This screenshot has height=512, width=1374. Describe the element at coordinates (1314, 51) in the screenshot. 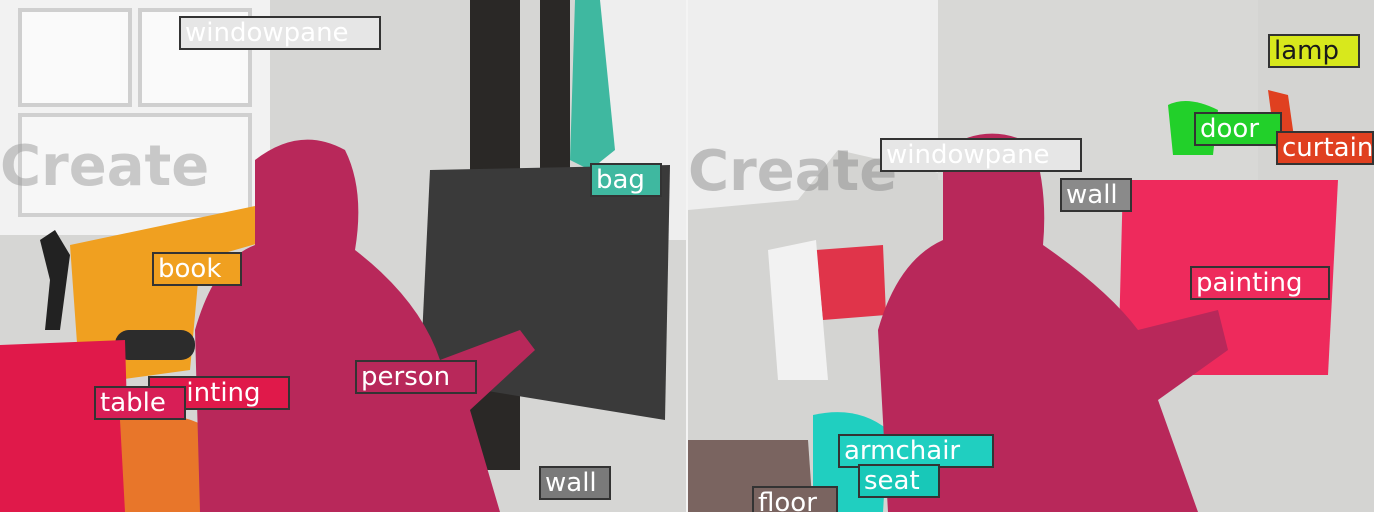

I see `label-lamp: lamp` at that location.